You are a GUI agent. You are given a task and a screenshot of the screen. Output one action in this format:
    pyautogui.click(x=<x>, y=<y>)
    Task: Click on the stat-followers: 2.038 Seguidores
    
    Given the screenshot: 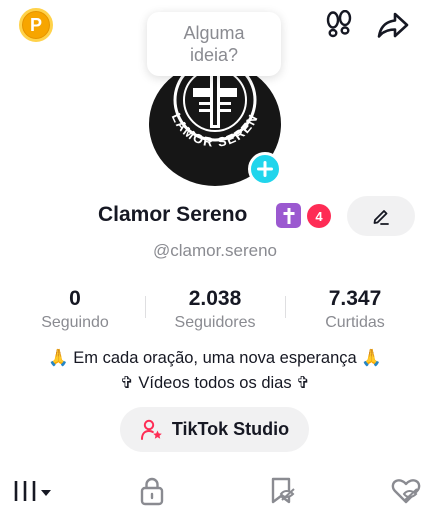 What is the action you would take?
    pyautogui.click(x=215, y=309)
    